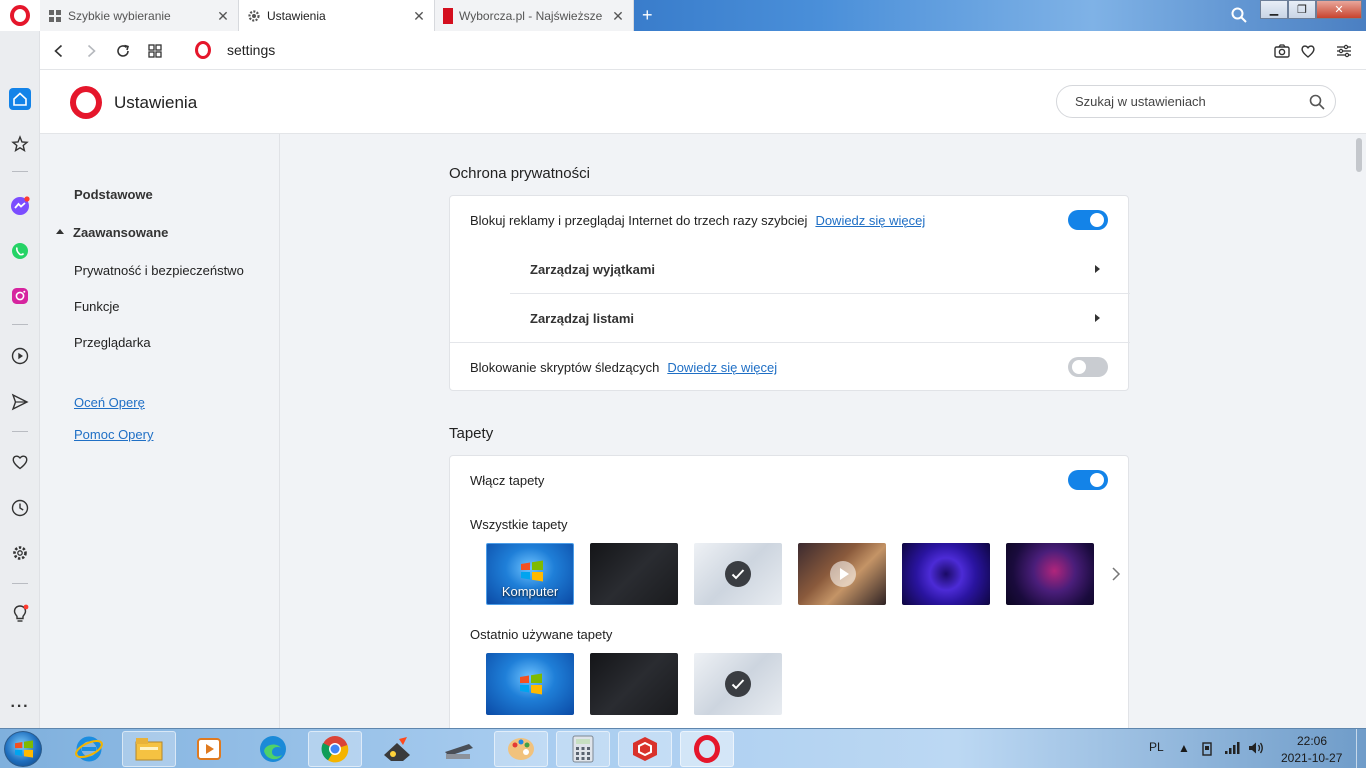 The width and height of the screenshot is (1366, 768). Describe the element at coordinates (521, 749) in the screenshot. I see `paint-icon` at that location.